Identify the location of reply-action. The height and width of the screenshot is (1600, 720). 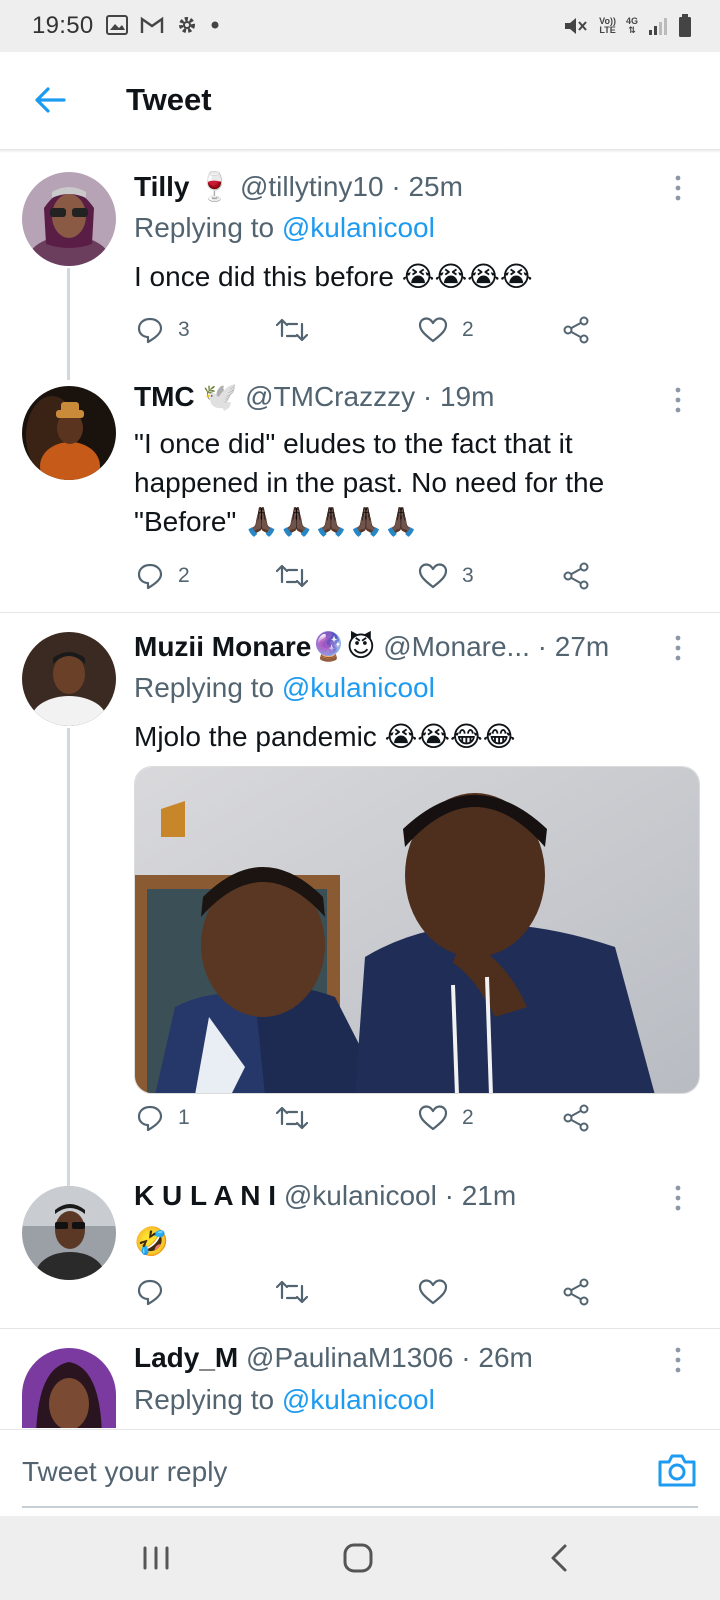
(150, 1292).